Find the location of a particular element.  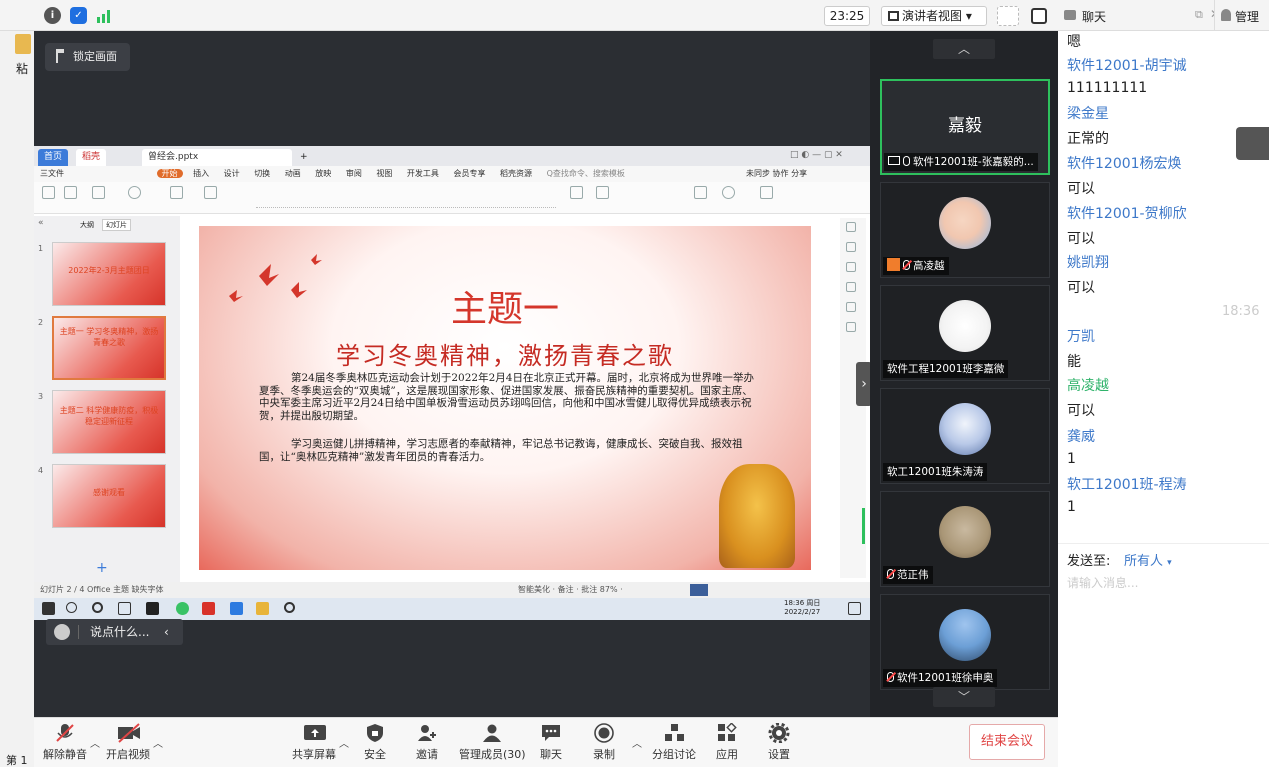

info-icon: i is located at coordinates (52, 15).